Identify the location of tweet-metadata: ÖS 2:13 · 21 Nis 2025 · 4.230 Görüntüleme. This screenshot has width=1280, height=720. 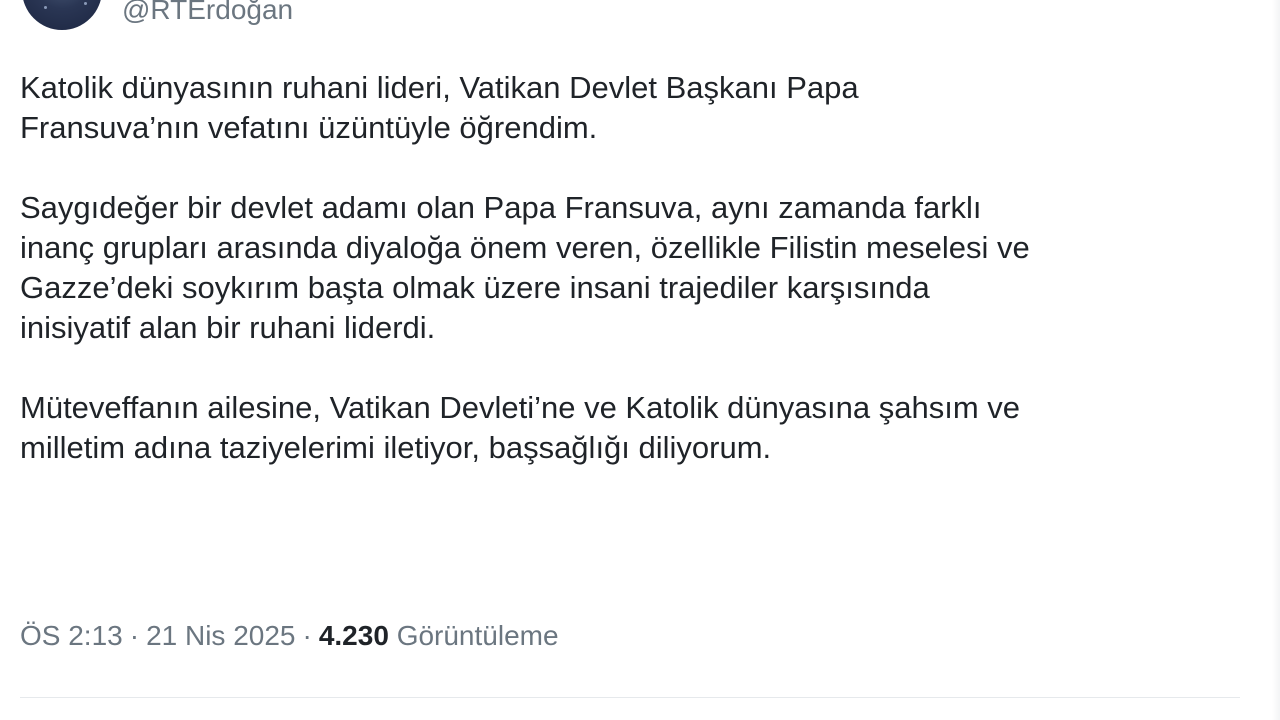
(289, 636).